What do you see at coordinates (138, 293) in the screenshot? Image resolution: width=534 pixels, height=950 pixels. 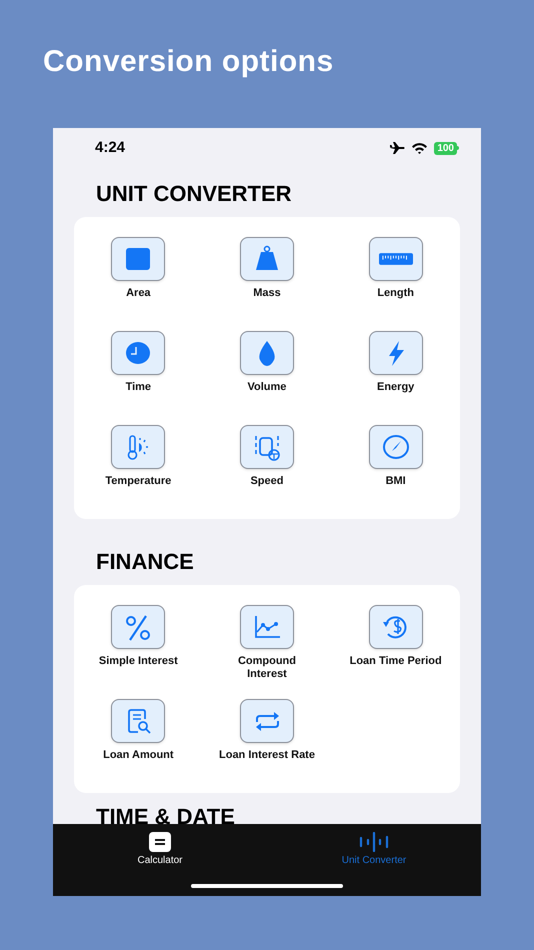 I see `option-label: Area` at bounding box center [138, 293].